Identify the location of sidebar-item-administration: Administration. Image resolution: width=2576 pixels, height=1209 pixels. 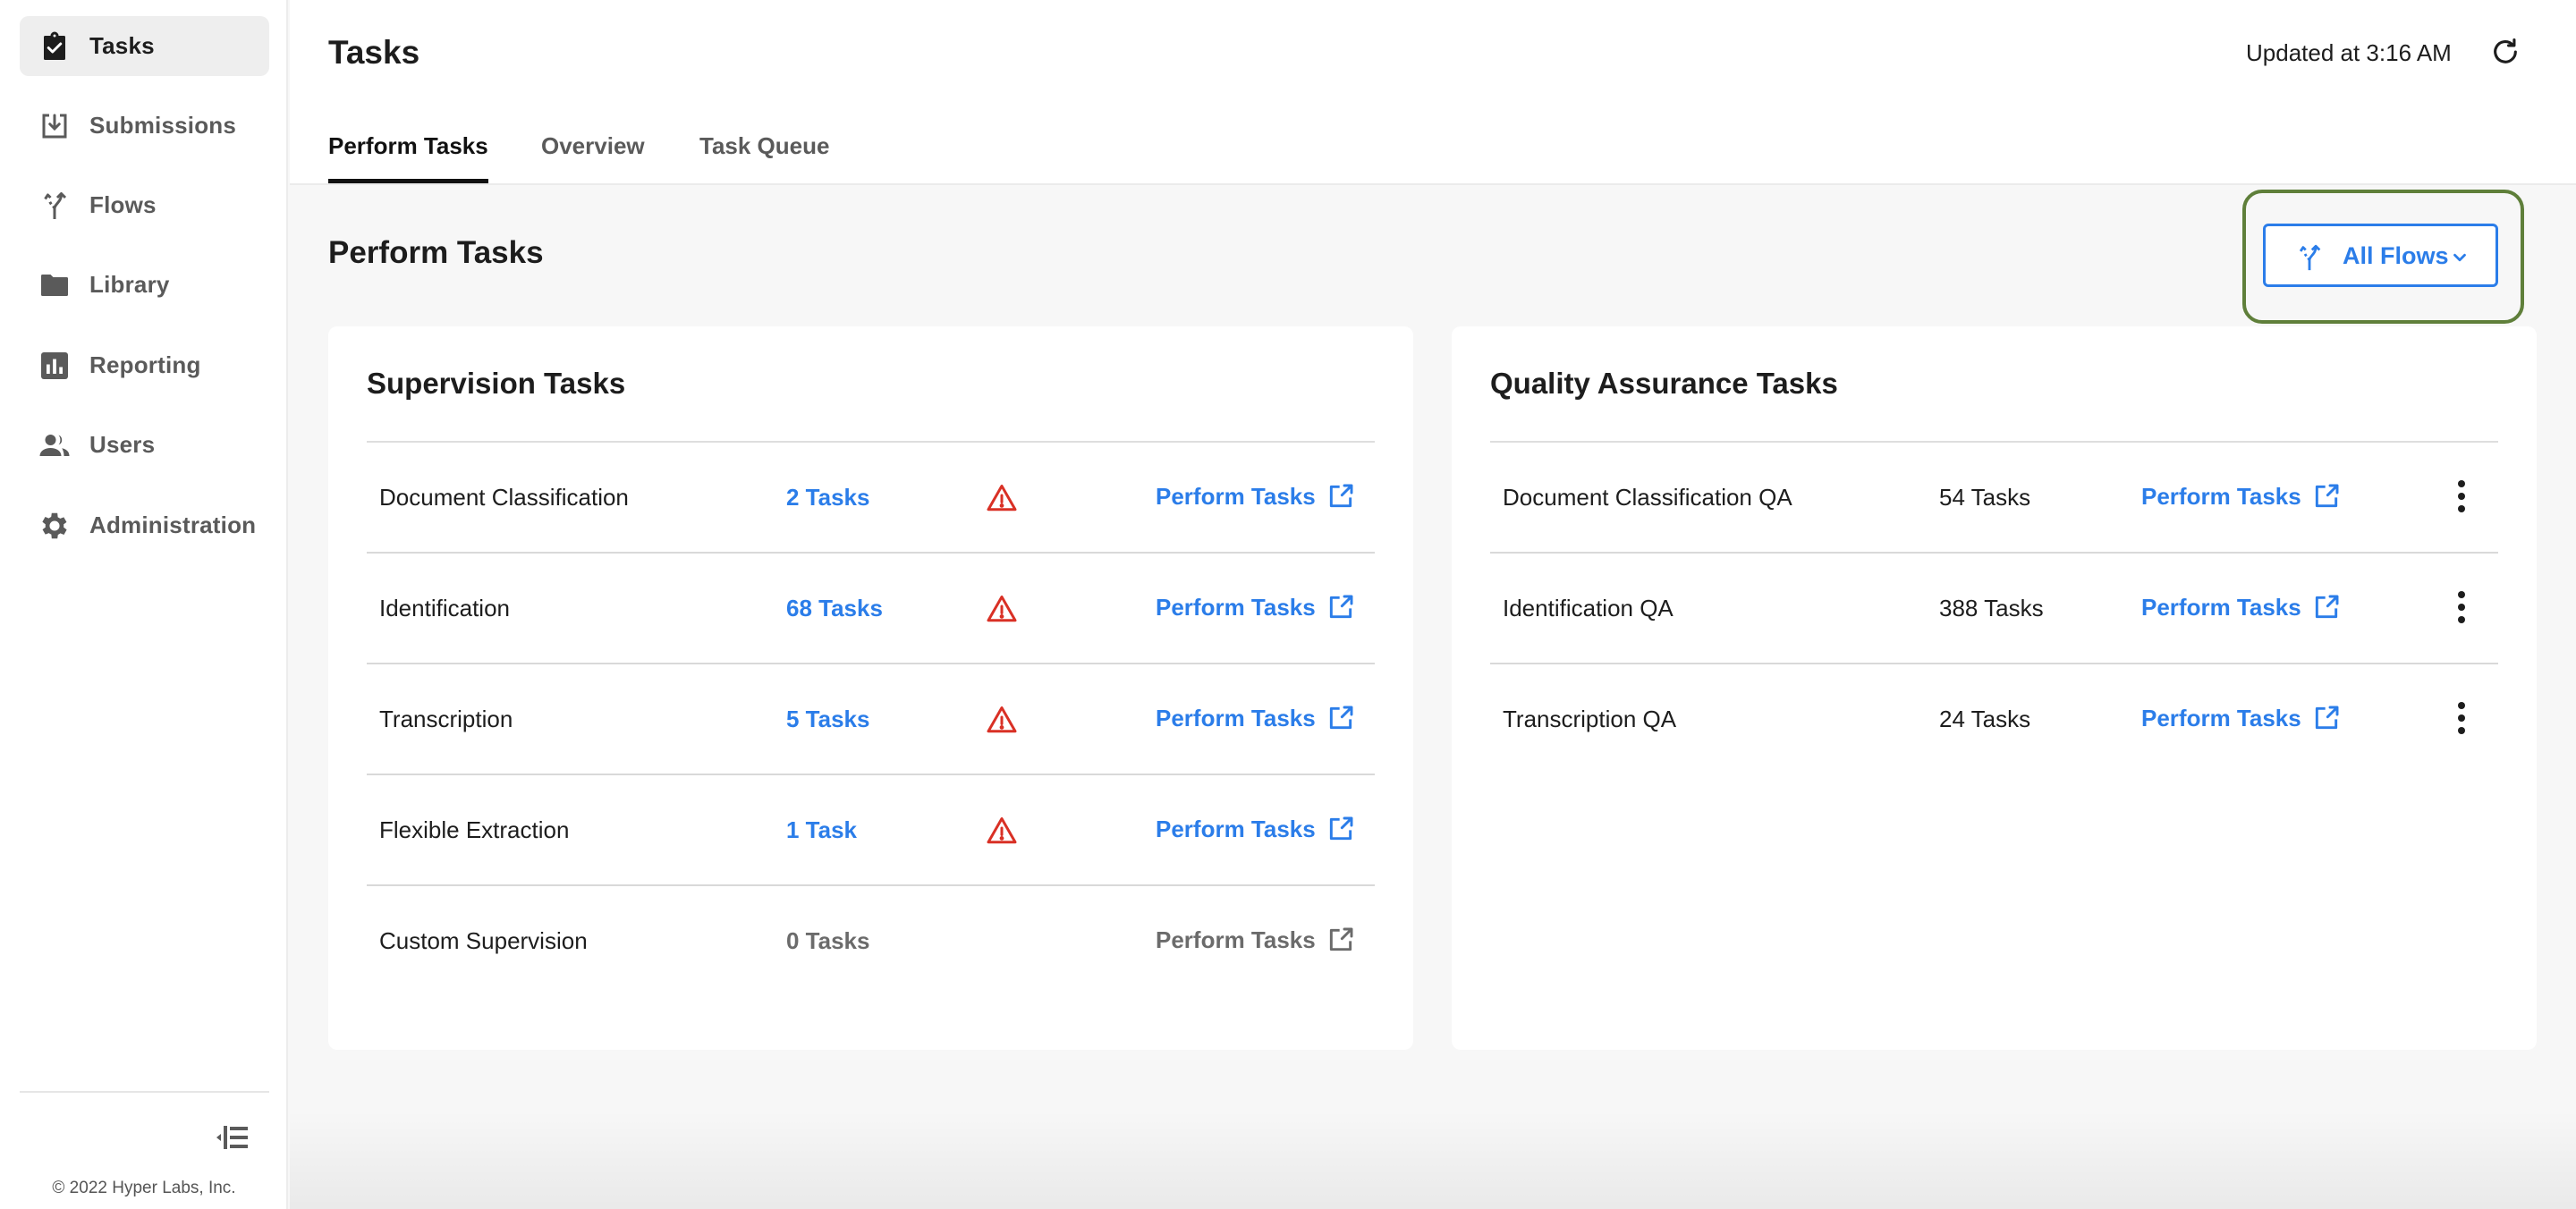
(144, 525).